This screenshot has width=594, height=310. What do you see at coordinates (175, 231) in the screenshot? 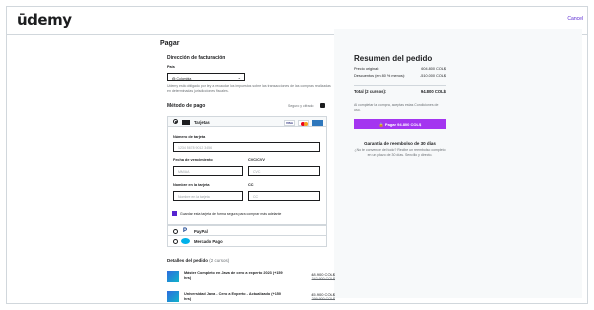
I see `paypal-radio` at bounding box center [175, 231].